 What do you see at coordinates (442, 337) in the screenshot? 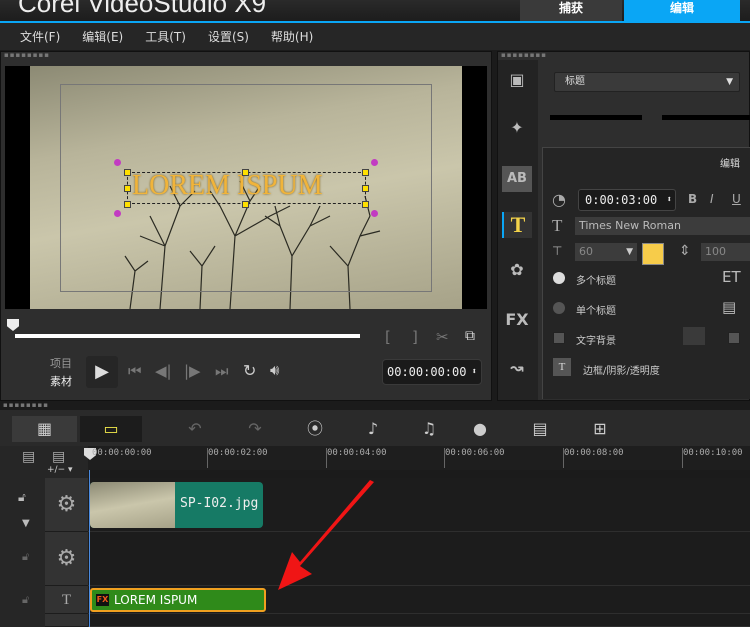
I see `scissors-icon: ✂` at bounding box center [442, 337].